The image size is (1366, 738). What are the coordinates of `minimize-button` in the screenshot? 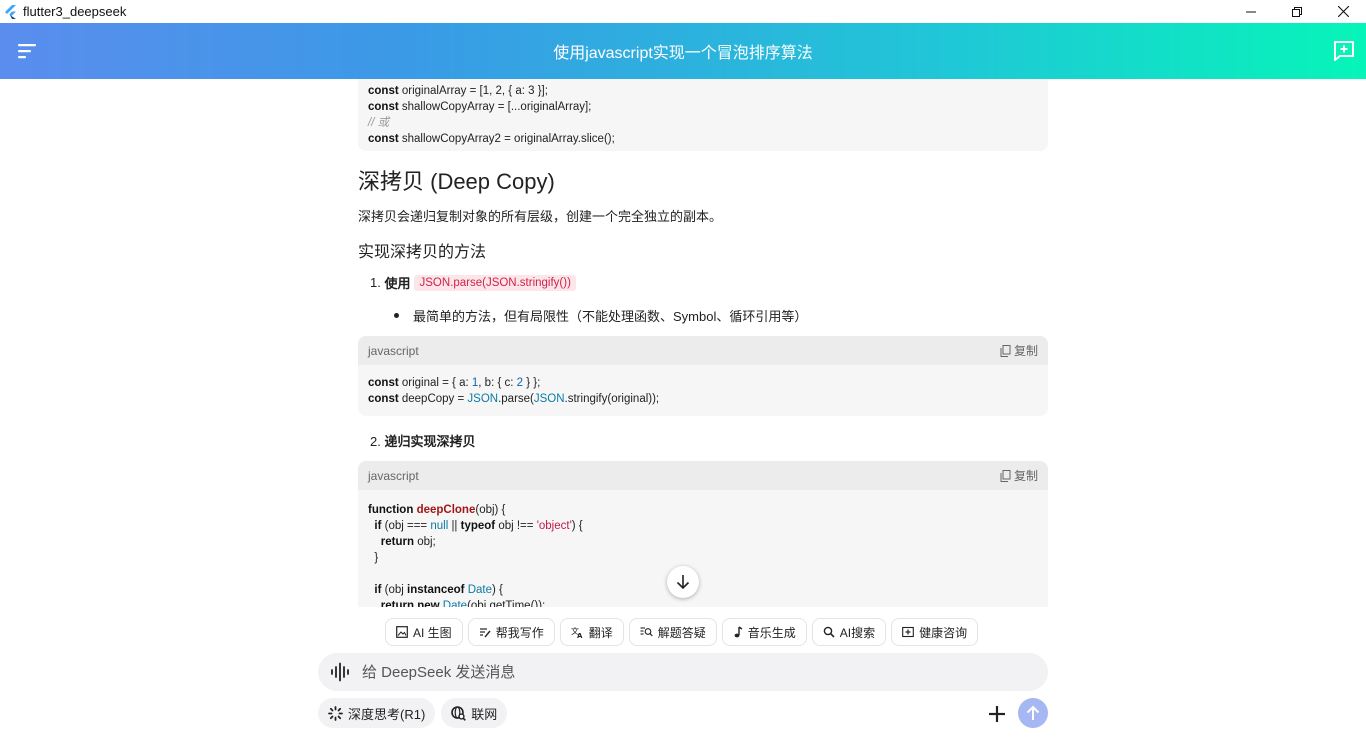 It's located at (1251, 11).